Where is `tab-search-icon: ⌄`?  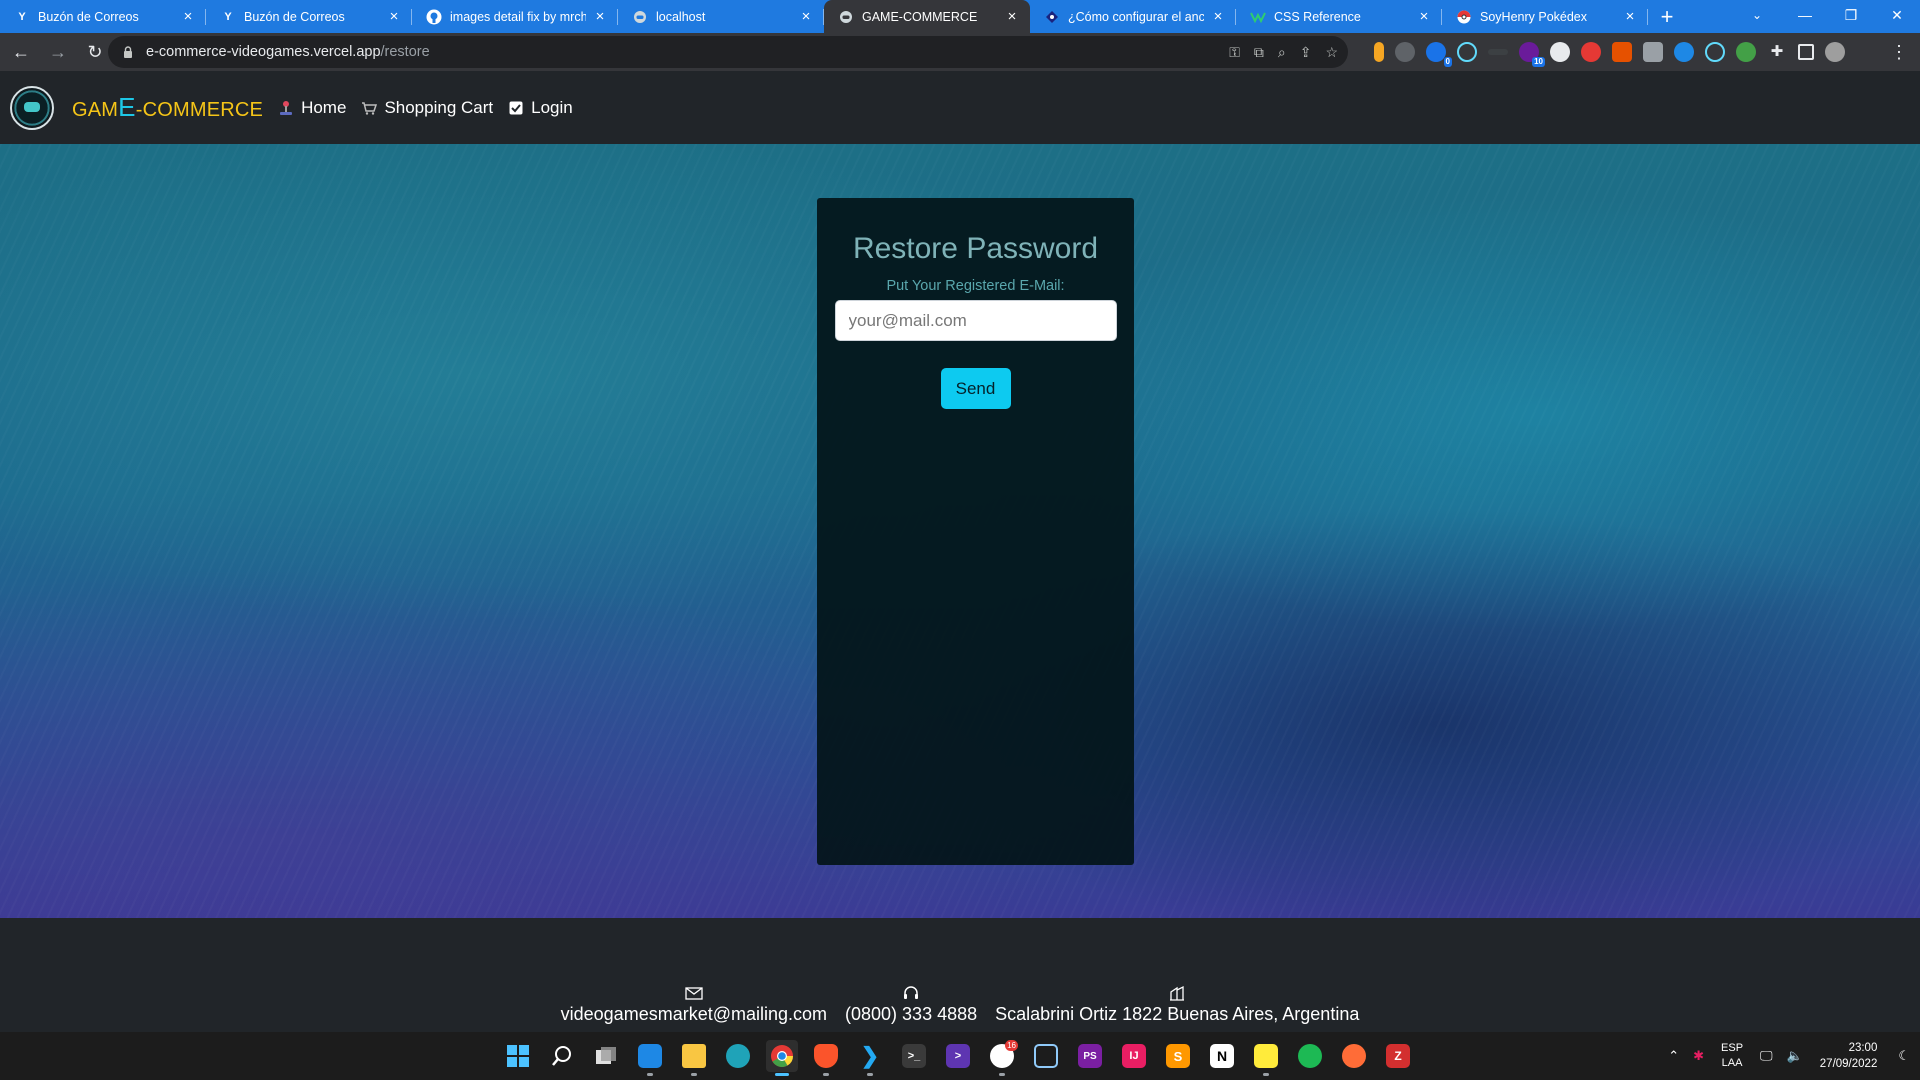 tab-search-icon: ⌄ is located at coordinates (1757, 16).